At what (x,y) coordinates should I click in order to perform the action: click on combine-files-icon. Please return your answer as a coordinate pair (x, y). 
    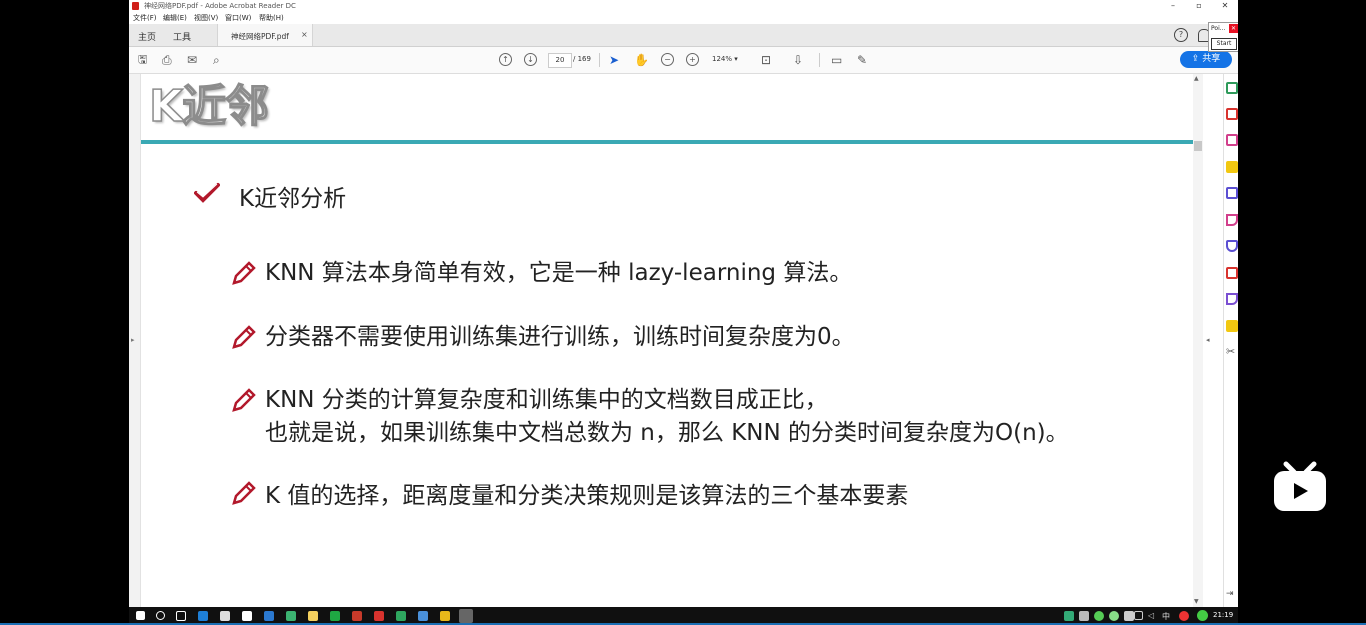
    Looking at the image, I should click on (1232, 193).